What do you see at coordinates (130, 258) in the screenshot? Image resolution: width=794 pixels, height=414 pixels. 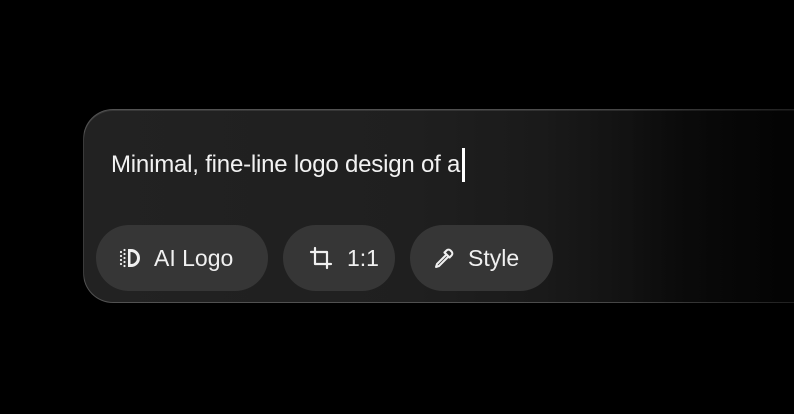 I see `ai-logo-icon` at bounding box center [130, 258].